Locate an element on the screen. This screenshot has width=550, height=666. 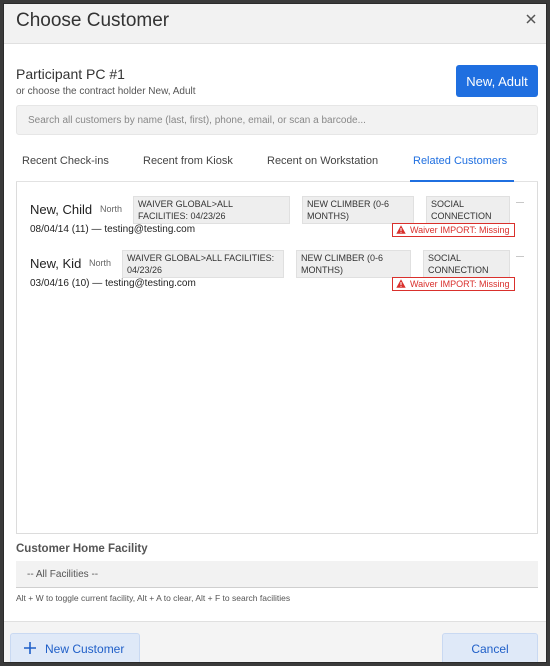
home-facility-select: -- All Facilities -- is located at coordinates (277, 574).